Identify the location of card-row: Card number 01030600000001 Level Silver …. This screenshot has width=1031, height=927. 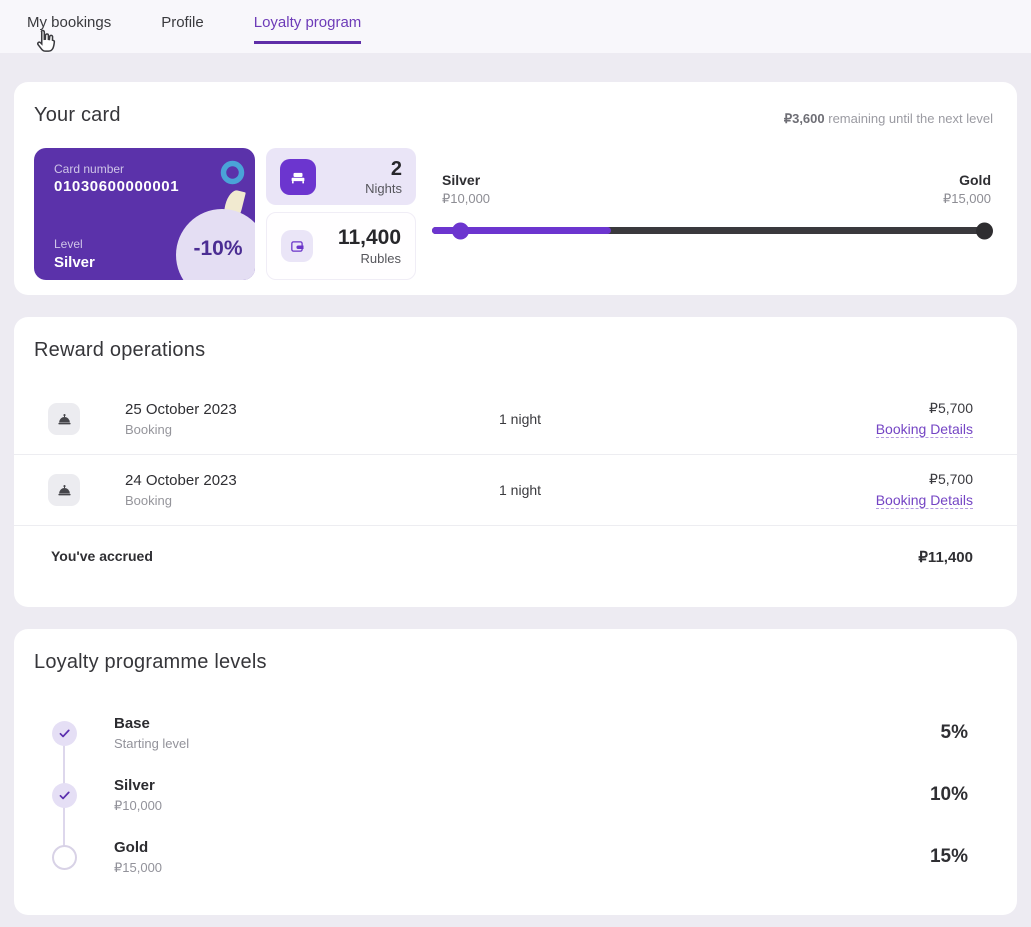
(513, 214).